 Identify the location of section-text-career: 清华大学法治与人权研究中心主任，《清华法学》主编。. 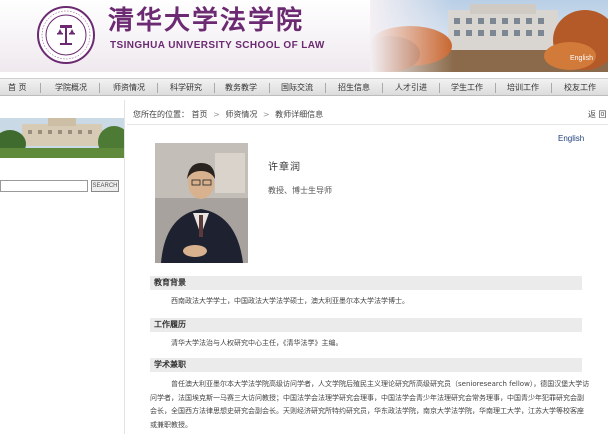
(257, 343).